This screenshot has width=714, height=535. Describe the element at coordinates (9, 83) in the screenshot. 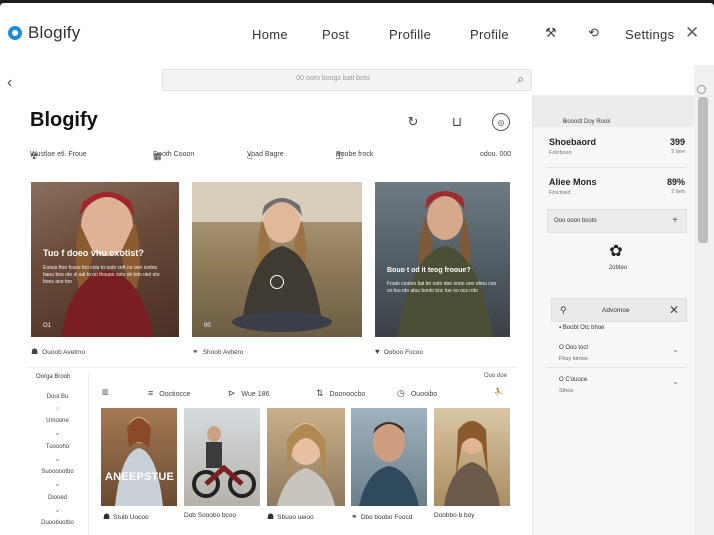

I see `back-chevron-icon: ‹` at that location.